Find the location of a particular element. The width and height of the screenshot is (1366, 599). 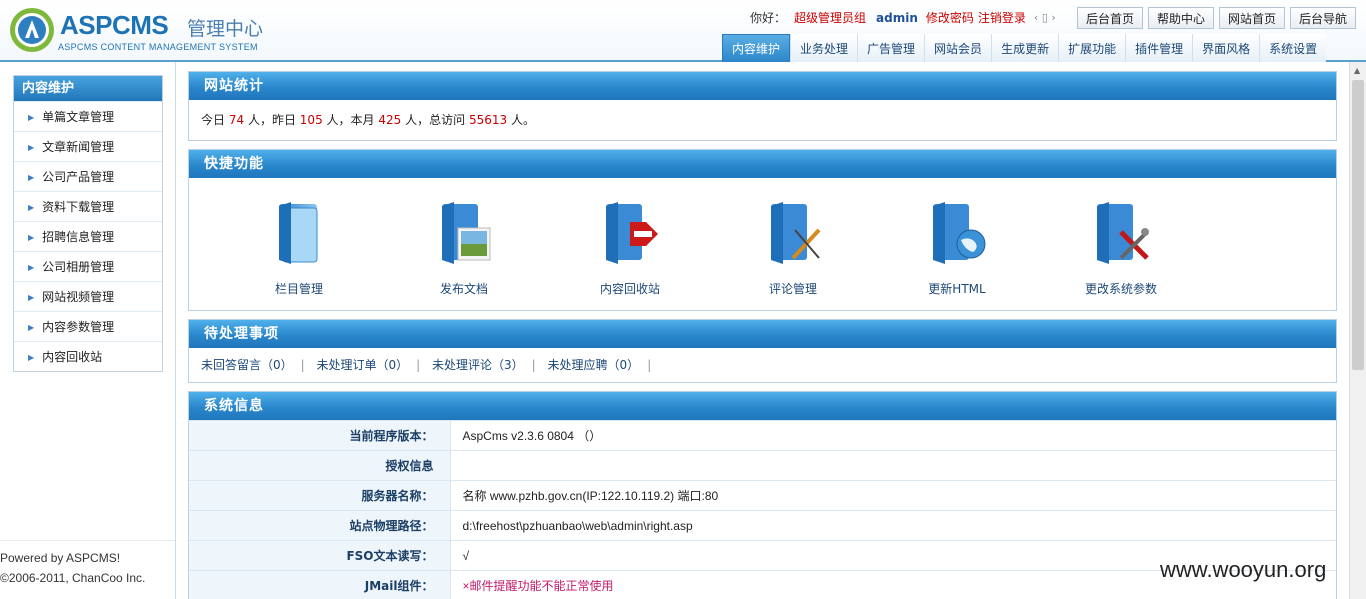

table-row: 授权信息 is located at coordinates (762, 465).